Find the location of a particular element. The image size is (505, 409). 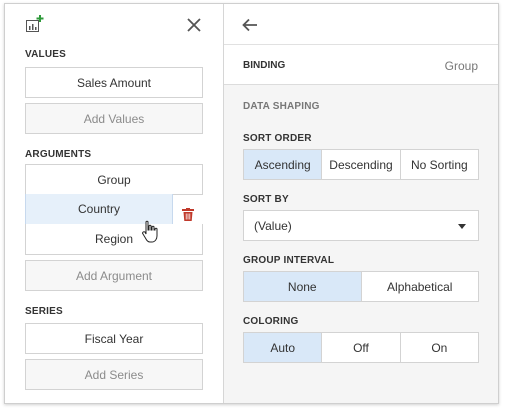

series-section-title: SERIES is located at coordinates (44, 311).